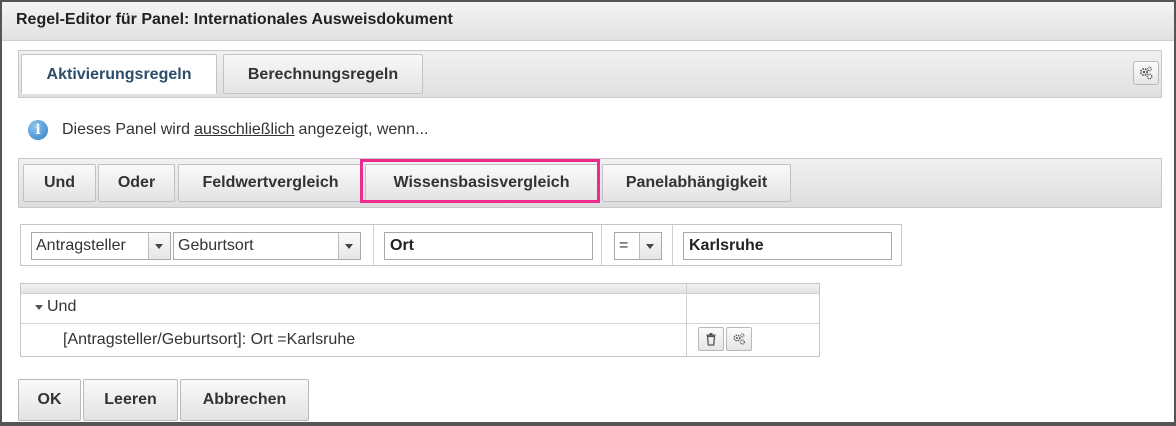 The height and width of the screenshot is (426, 1176). I want to click on edit-rule-button, so click(739, 339).